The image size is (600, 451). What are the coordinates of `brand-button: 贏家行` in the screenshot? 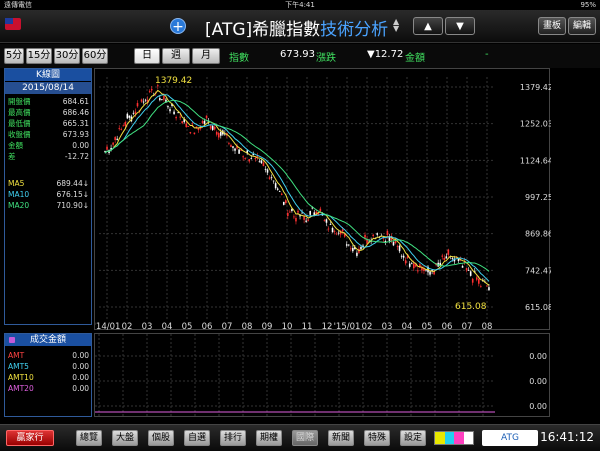 It's located at (30, 438).